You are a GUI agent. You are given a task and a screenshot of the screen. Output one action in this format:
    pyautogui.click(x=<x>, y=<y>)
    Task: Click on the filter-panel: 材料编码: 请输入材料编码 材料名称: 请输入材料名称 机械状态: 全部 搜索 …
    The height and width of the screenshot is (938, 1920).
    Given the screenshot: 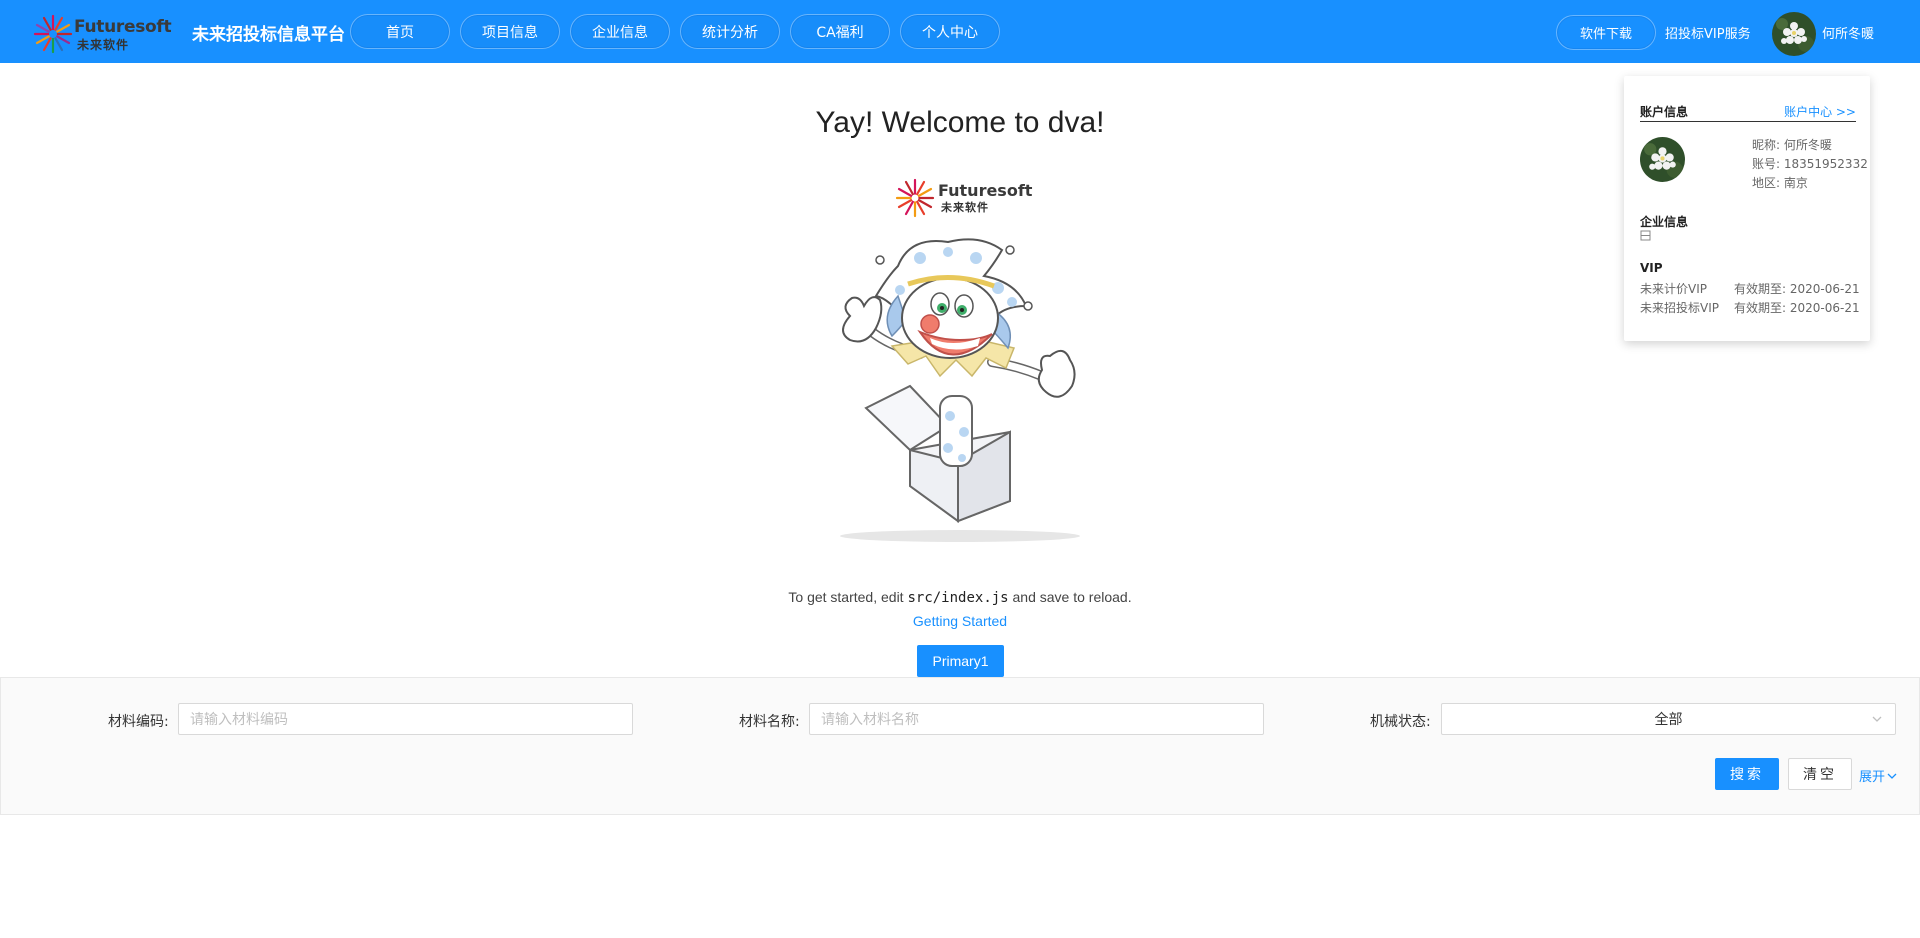 What is the action you would take?
    pyautogui.click(x=960, y=746)
    